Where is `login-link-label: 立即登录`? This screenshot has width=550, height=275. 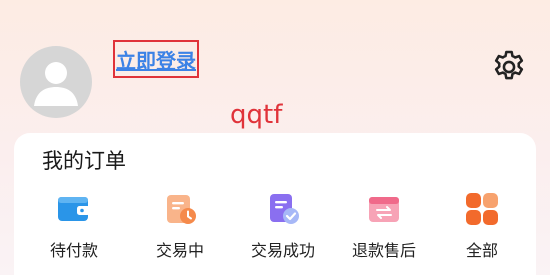 login-link-label: 立即登录 is located at coordinates (156, 60).